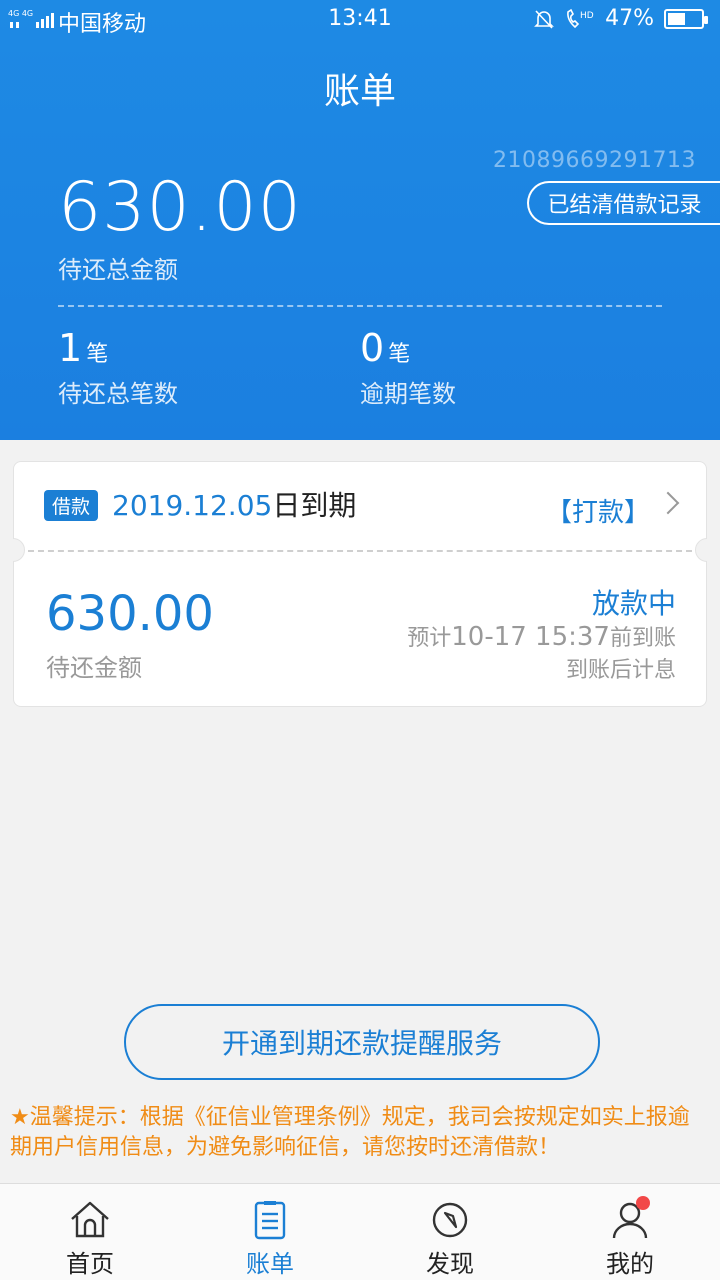 The width and height of the screenshot is (720, 1280). What do you see at coordinates (643, 1203) in the screenshot?
I see `notification-dot` at bounding box center [643, 1203].